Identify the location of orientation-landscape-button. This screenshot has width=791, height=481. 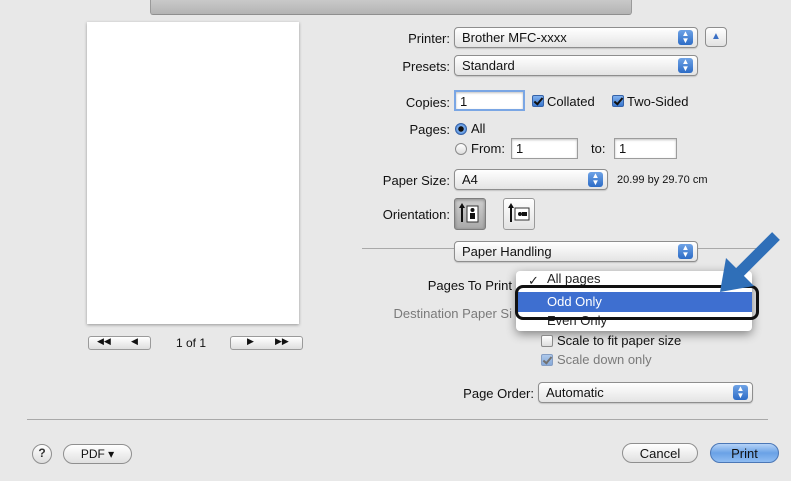
(519, 214).